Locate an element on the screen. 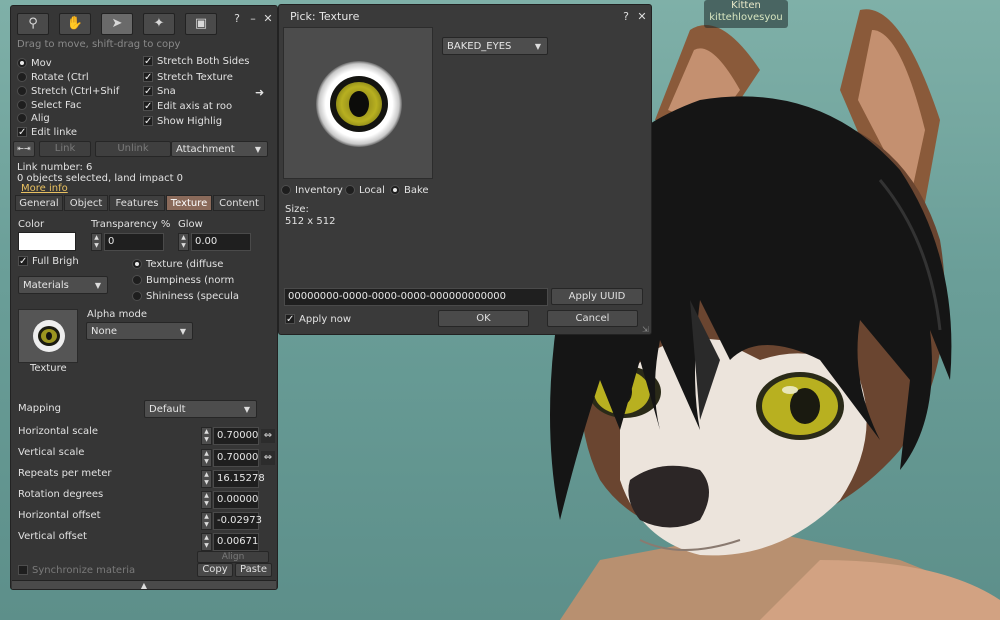 This screenshot has width=1000, height=620. tab-content: Content is located at coordinates (239, 203).